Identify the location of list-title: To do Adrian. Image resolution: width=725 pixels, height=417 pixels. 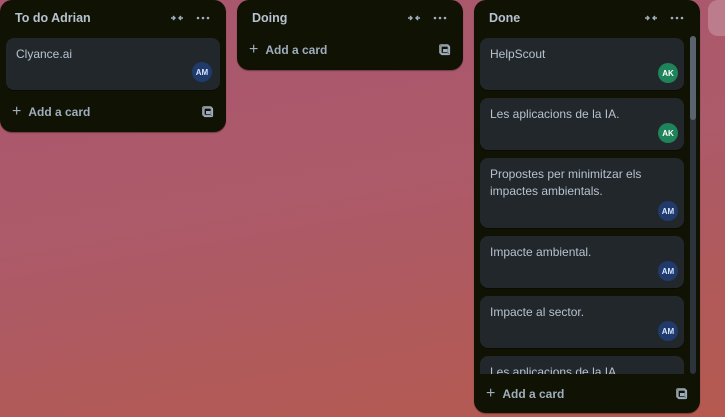
(89, 18).